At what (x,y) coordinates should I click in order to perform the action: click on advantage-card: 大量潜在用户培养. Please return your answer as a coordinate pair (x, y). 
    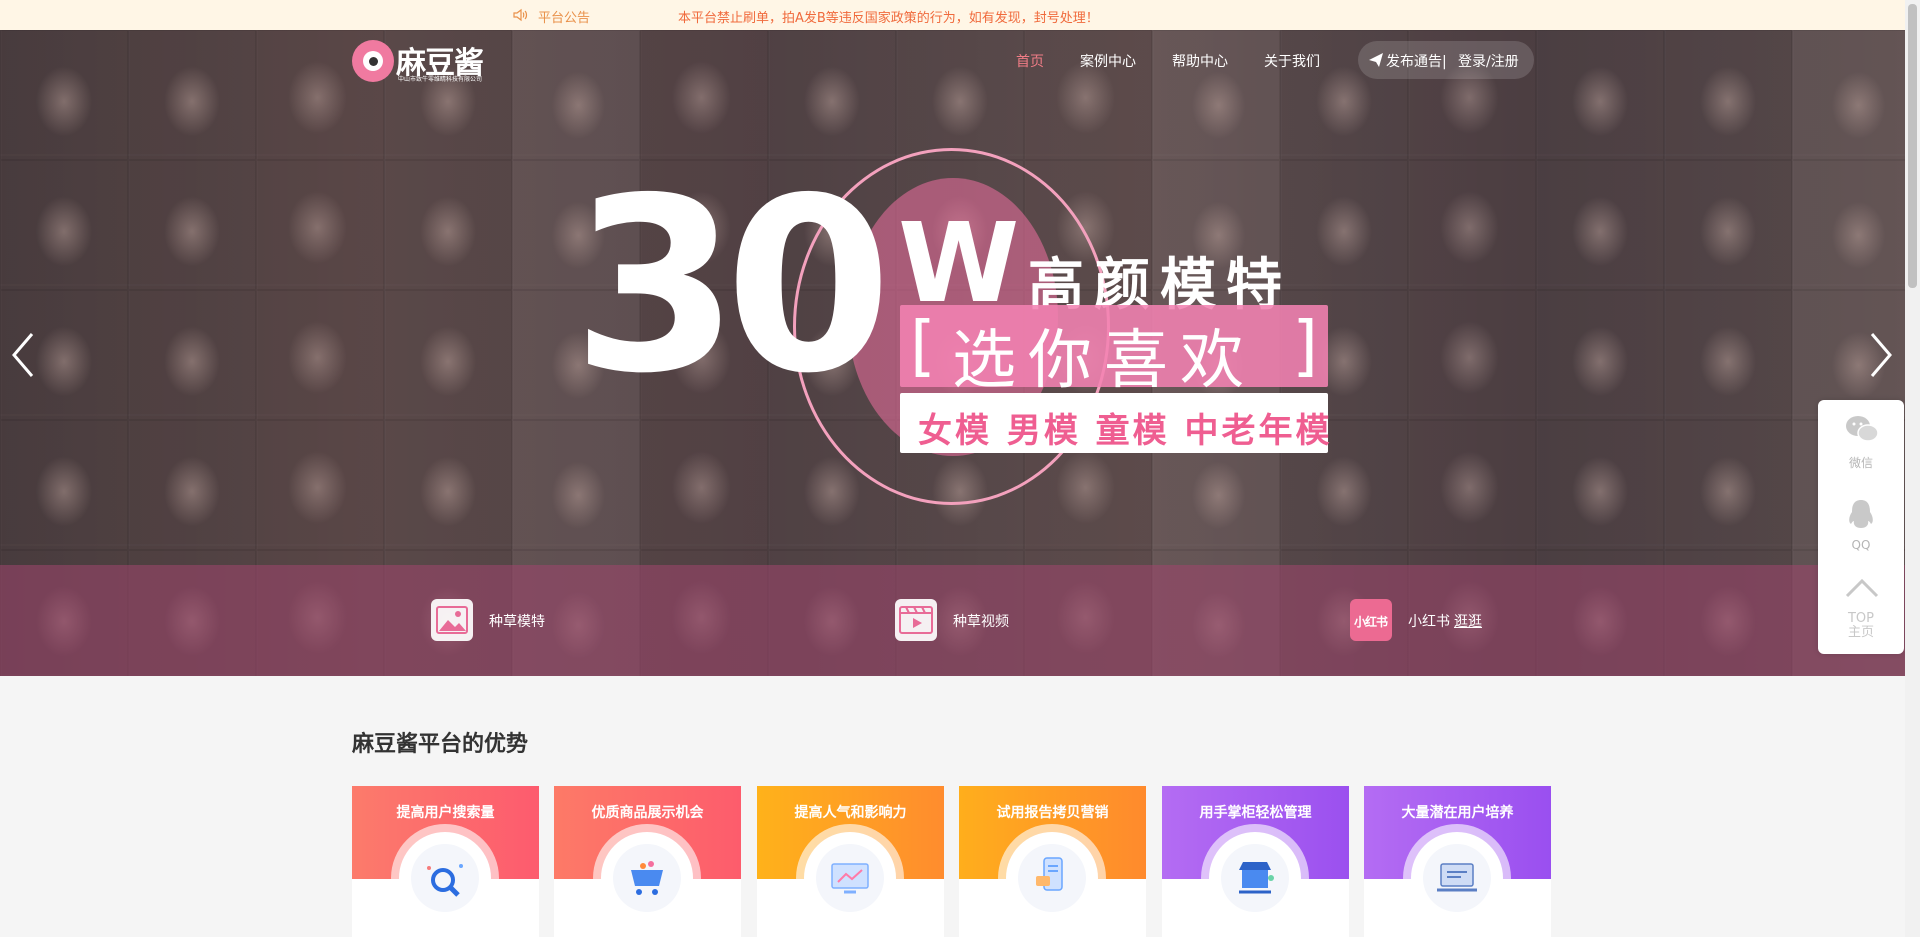
    Looking at the image, I should click on (1457, 861).